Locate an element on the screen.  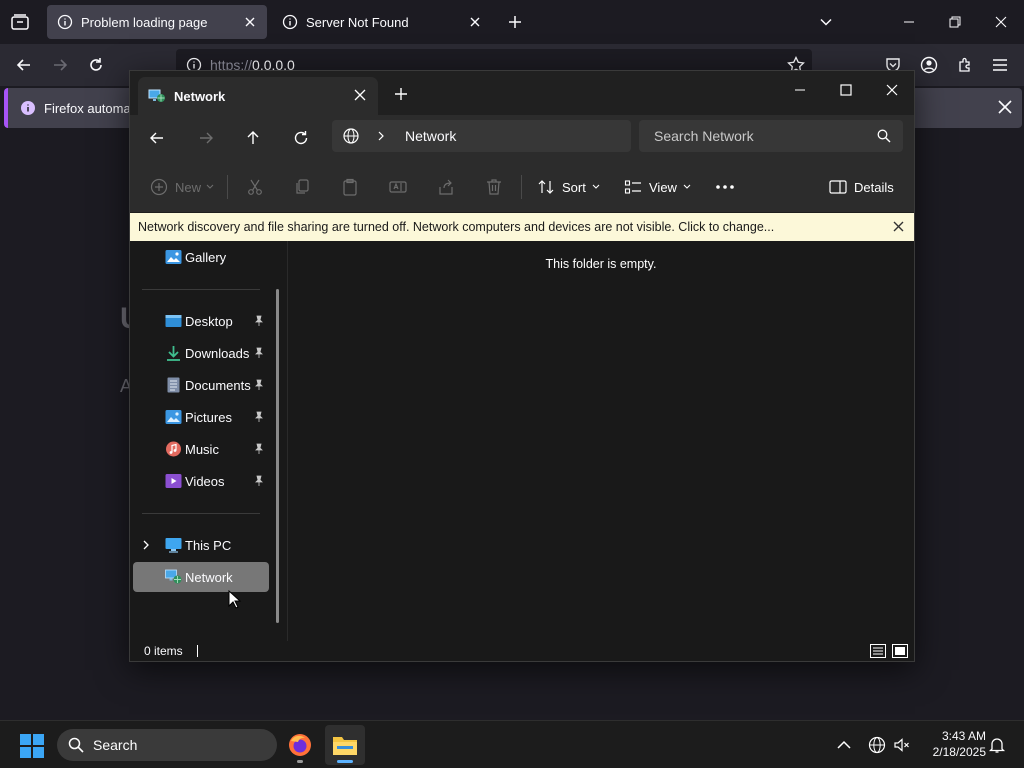
details-pane-button: Details is located at coordinates (861, 187).